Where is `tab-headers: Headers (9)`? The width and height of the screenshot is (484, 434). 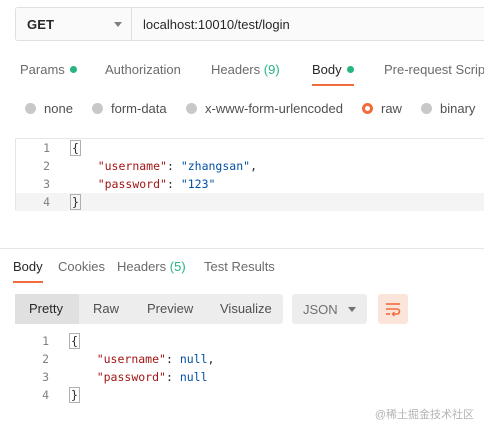
tab-headers: Headers (9) is located at coordinates (245, 73).